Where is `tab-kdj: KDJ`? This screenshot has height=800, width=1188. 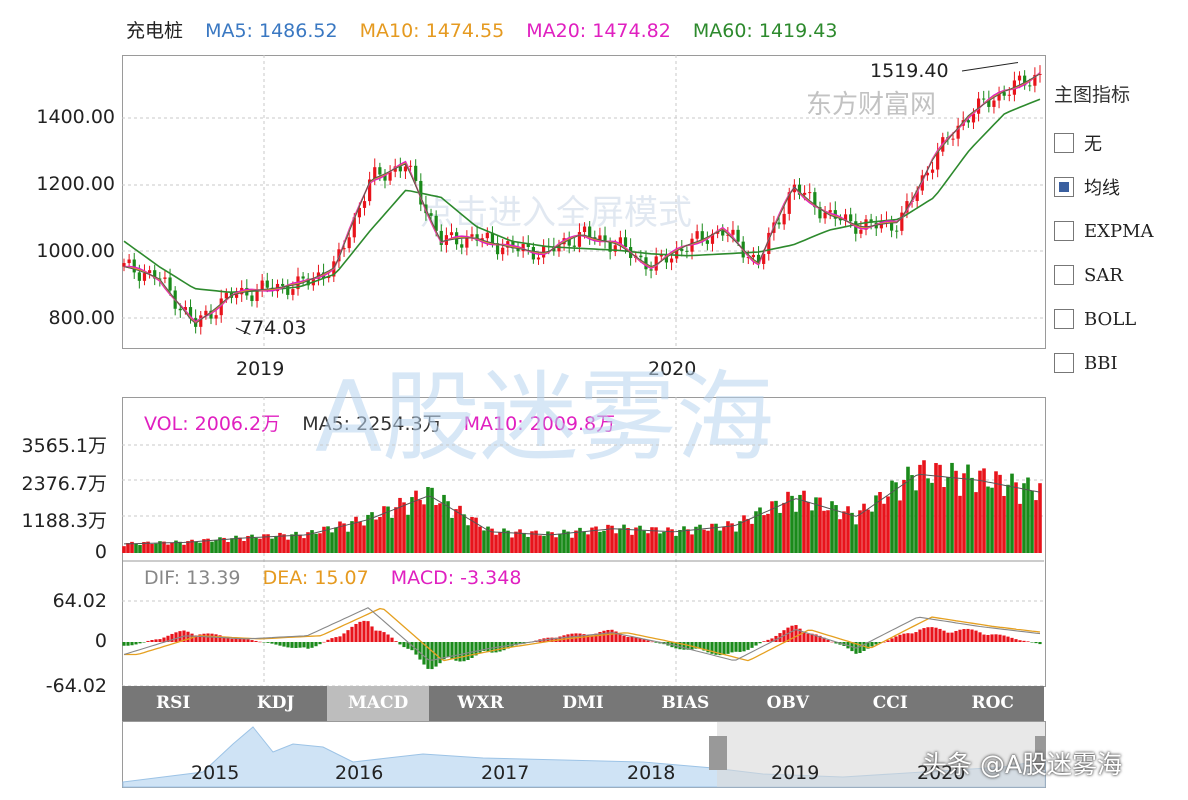
tab-kdj: KDJ is located at coordinates (275, 703).